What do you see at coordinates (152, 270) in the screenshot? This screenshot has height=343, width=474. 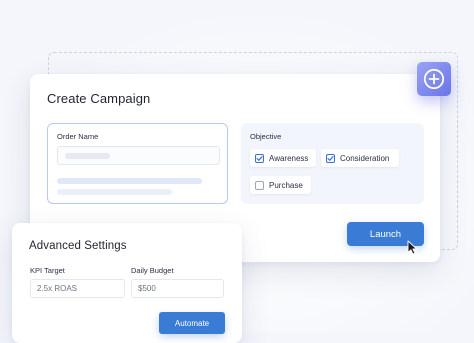 I see `daily-budget-label: Daily Budget` at bounding box center [152, 270].